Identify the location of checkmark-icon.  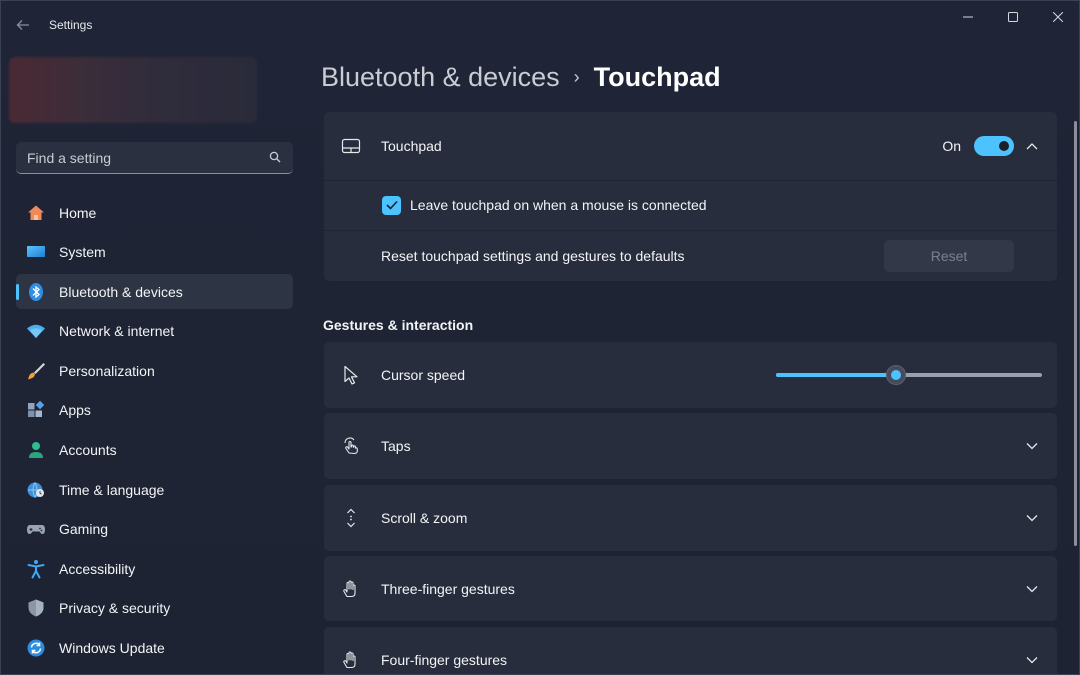
(391, 205).